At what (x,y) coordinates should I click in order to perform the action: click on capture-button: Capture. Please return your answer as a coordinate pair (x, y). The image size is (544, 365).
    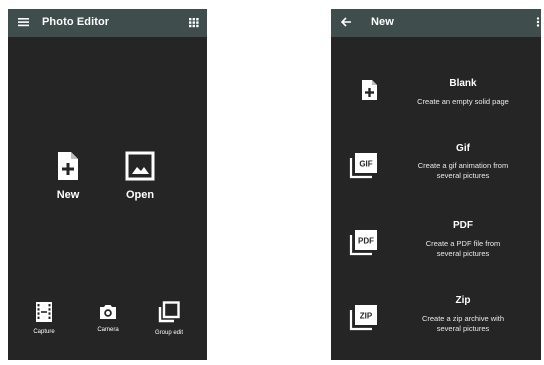
    Looking at the image, I should click on (44, 318).